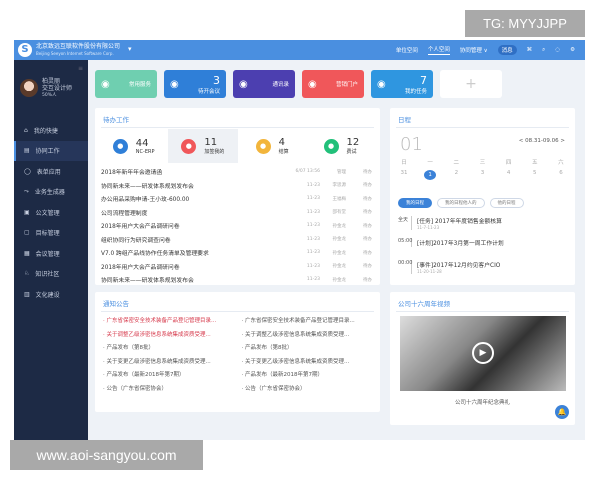 This screenshot has width=600, height=480. I want to click on nav-personal-space: 个人空间, so click(438, 50).